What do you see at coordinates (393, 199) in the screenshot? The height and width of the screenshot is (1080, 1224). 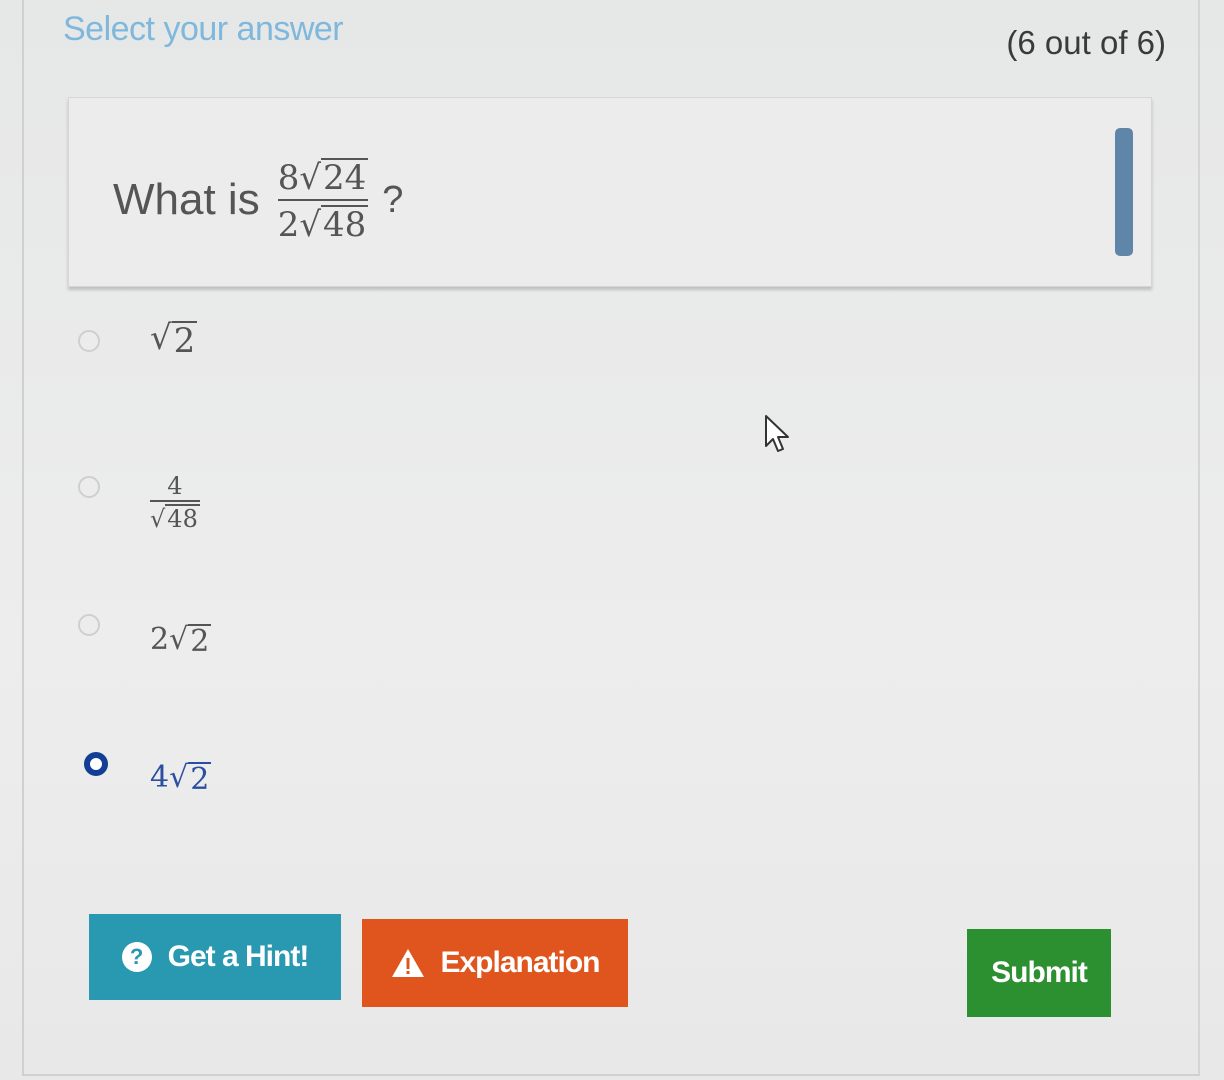 I see `question-mark: ?` at bounding box center [393, 199].